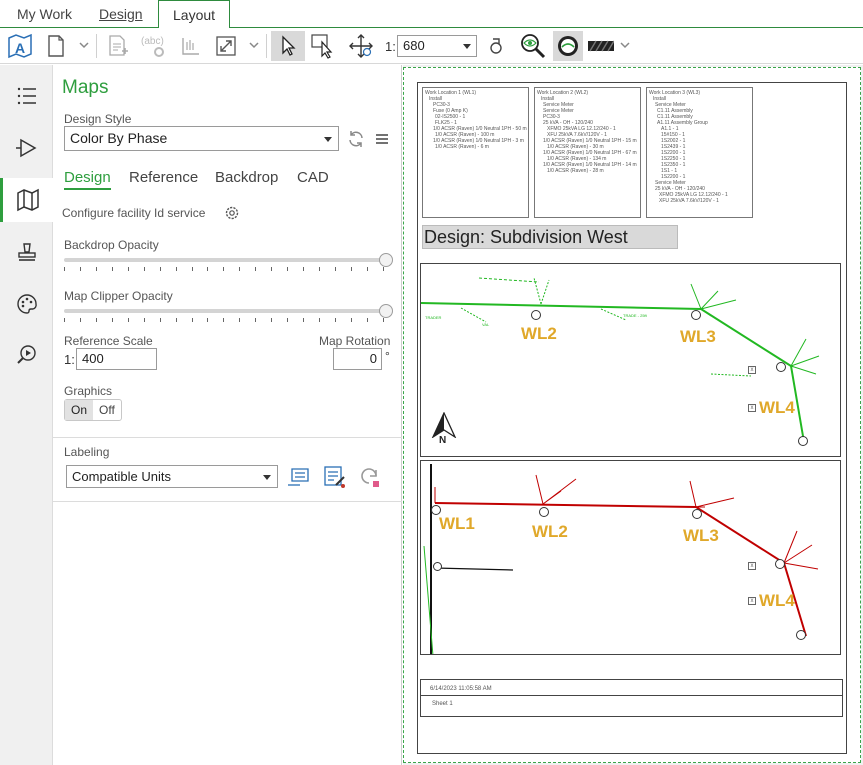 This screenshot has width=863, height=765. Describe the element at coordinates (228, 314) in the screenshot. I see `map-clipper-opacity-slider` at that location.